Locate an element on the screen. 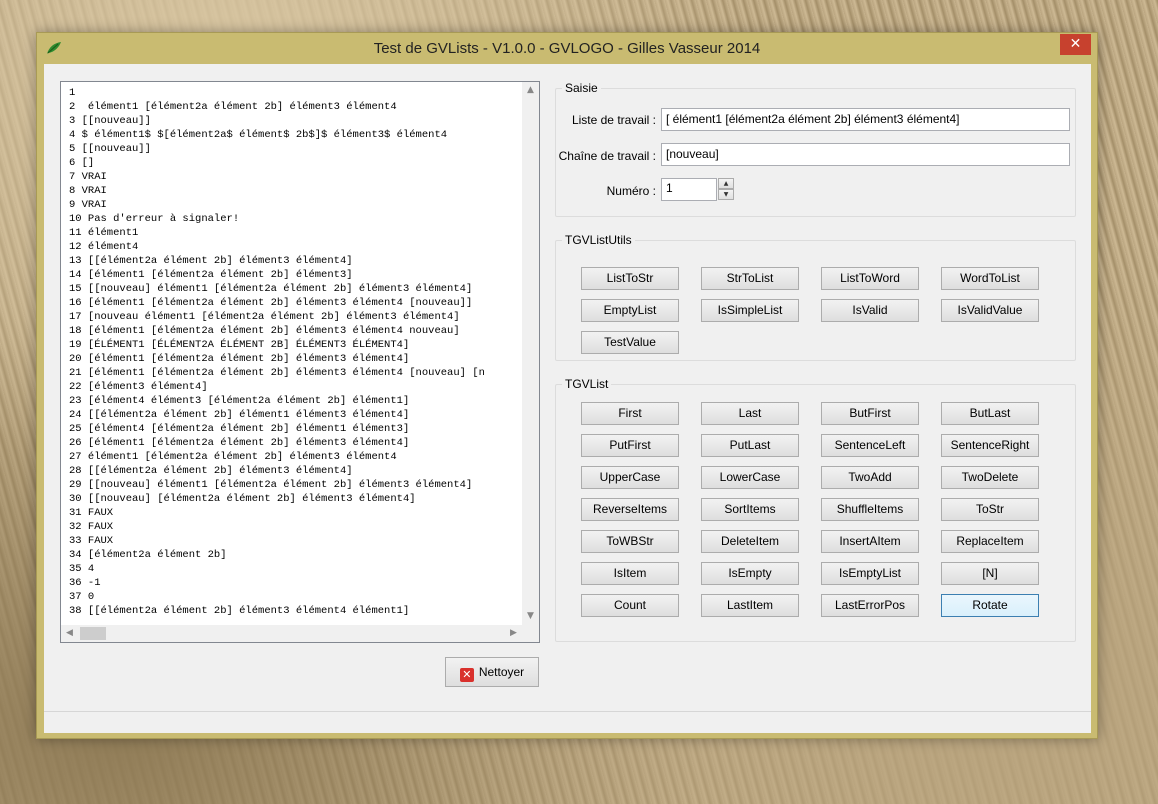  memo-line: 1 is located at coordinates (72, 93).